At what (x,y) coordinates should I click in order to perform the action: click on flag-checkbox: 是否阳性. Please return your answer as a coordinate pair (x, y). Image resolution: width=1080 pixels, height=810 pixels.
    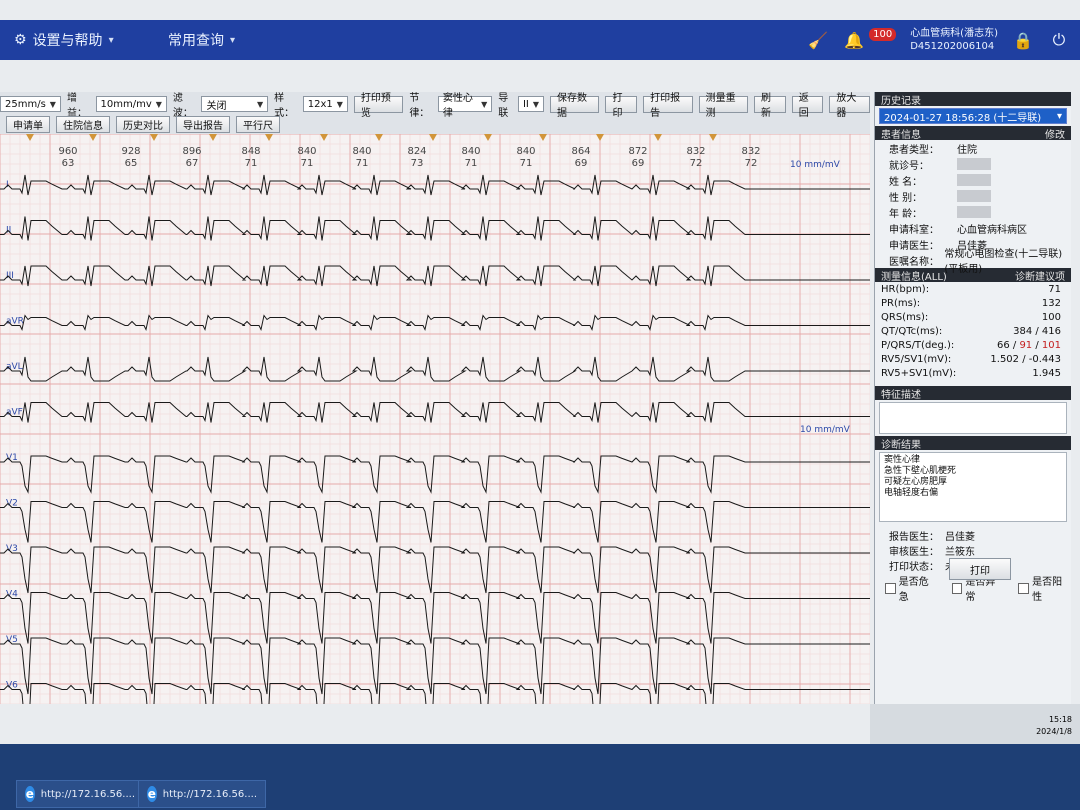
    Looking at the image, I should click on (1044, 588).